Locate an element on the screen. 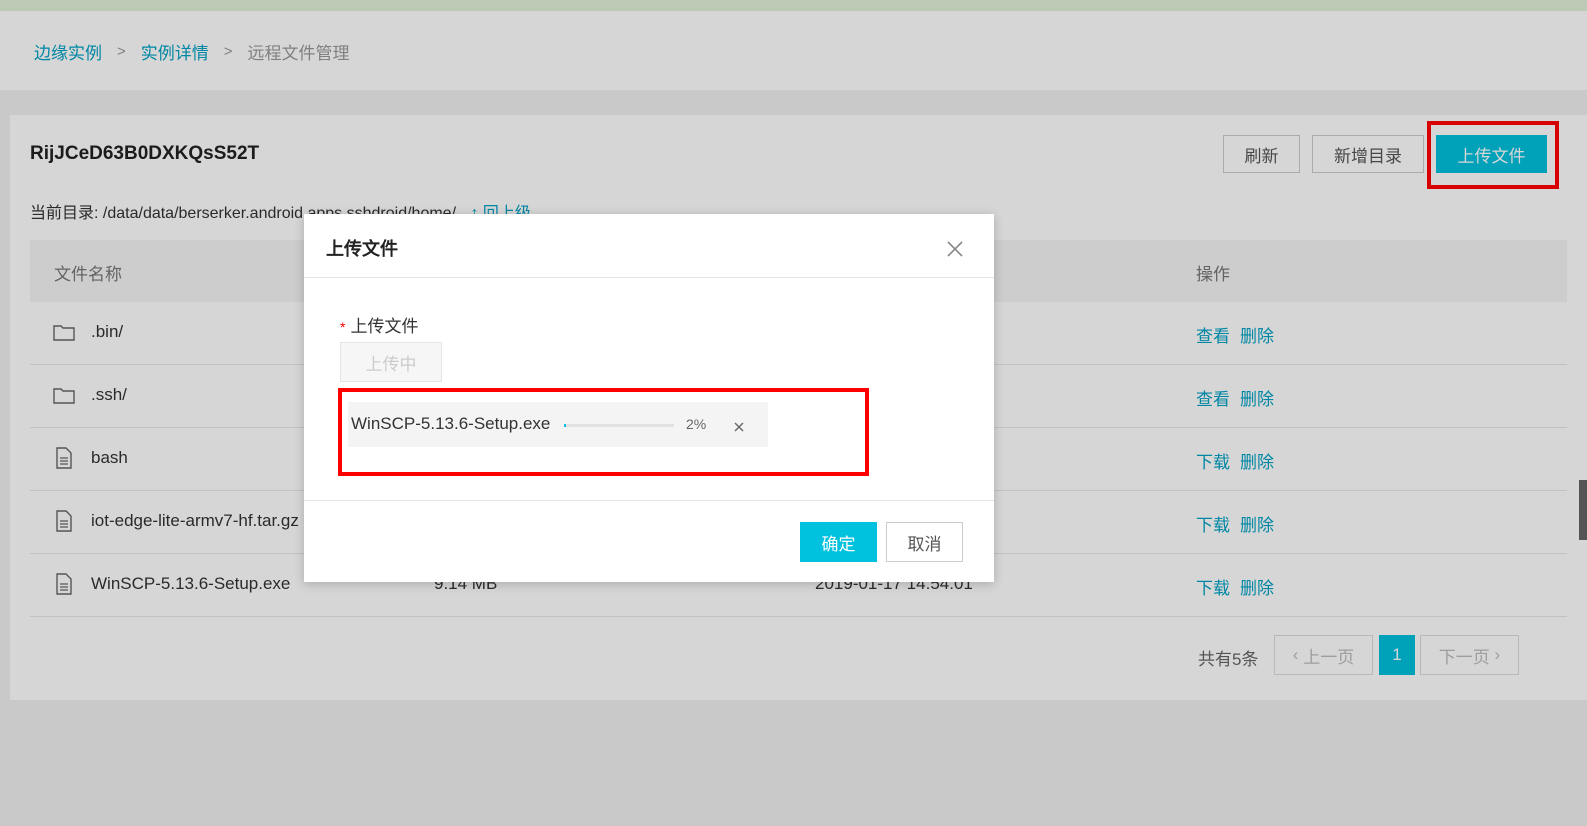  upload-file-item: WinSCP-5.13.6-Setup.exe 2% is located at coordinates (558, 424).